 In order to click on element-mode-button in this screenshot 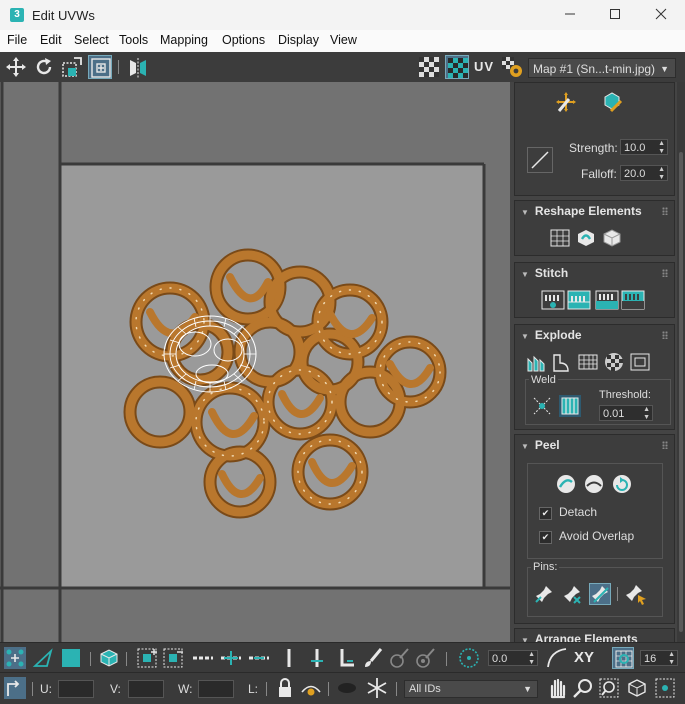, I will do `click(109, 658)`.